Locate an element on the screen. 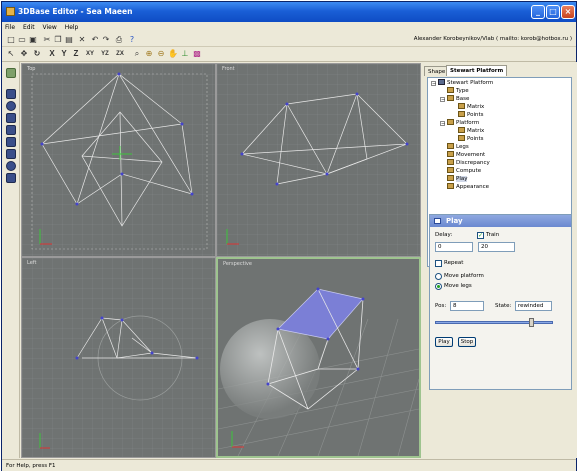 The height and width of the screenshot is (472, 578). front-view-canvas is located at coordinates (318, 160).